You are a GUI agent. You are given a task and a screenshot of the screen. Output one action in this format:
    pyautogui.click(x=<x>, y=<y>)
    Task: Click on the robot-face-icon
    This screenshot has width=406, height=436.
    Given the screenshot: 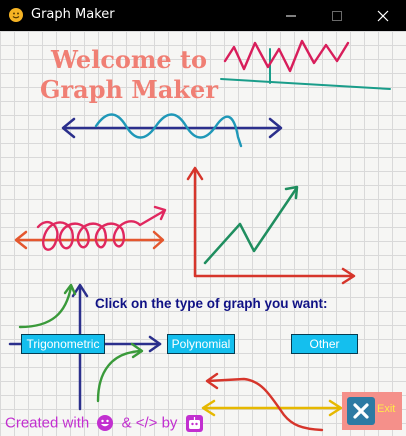 What is the action you would take?
    pyautogui.click(x=194, y=423)
    